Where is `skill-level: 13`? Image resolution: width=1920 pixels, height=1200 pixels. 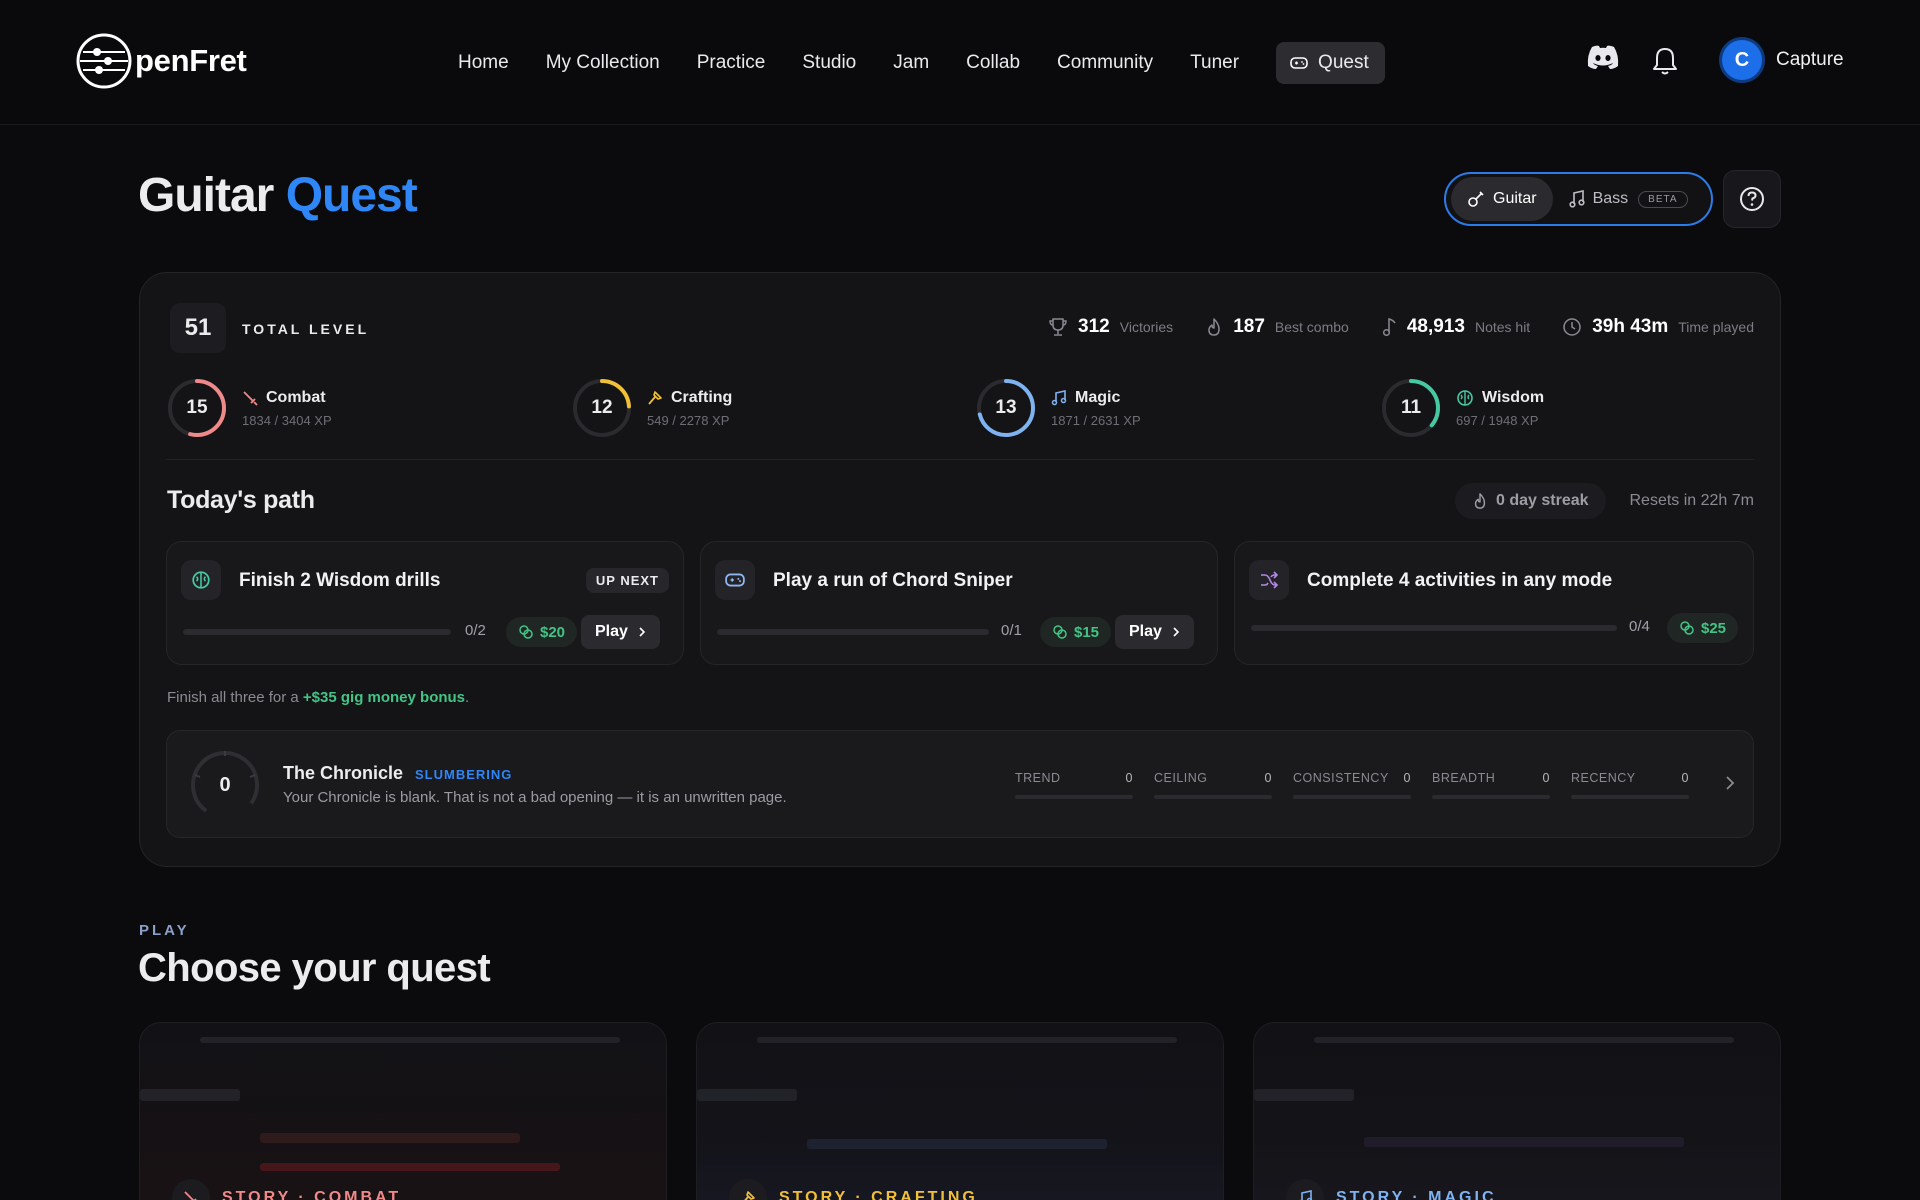
skill-level: 13 is located at coordinates (1006, 407).